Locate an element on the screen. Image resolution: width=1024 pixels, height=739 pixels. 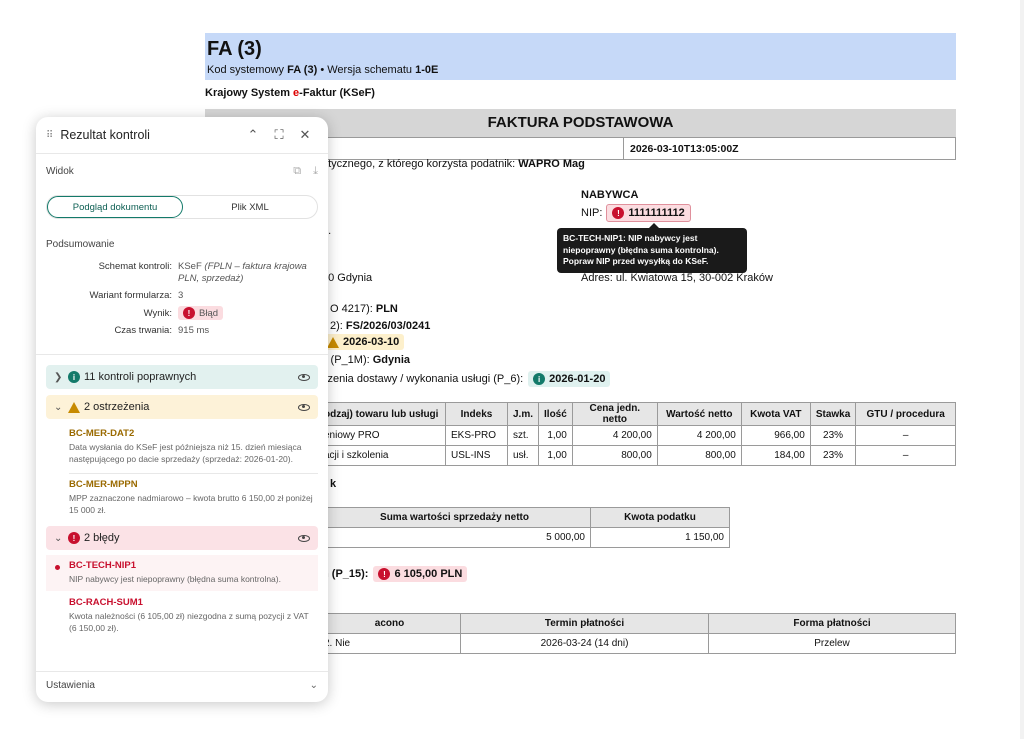
chevron-right-icon: ❯ is located at coordinates (58, 377).